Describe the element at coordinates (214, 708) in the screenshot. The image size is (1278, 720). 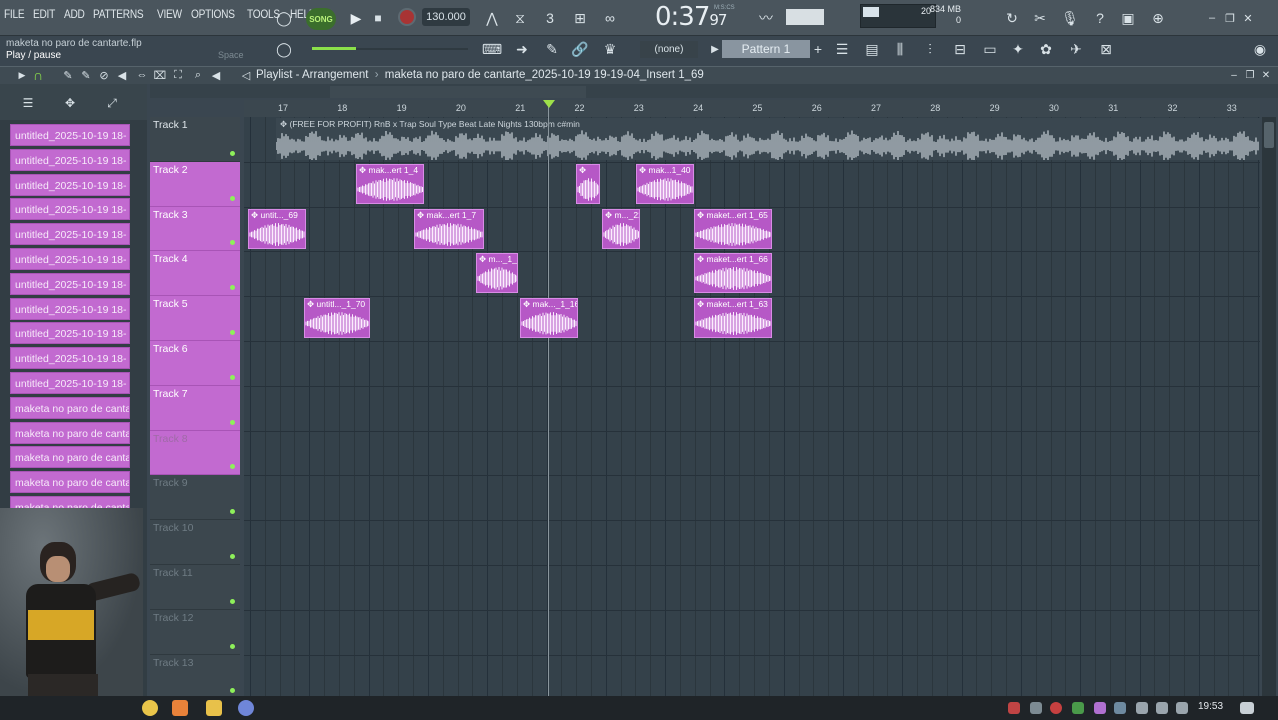
I see `file-explorer-icon` at that location.